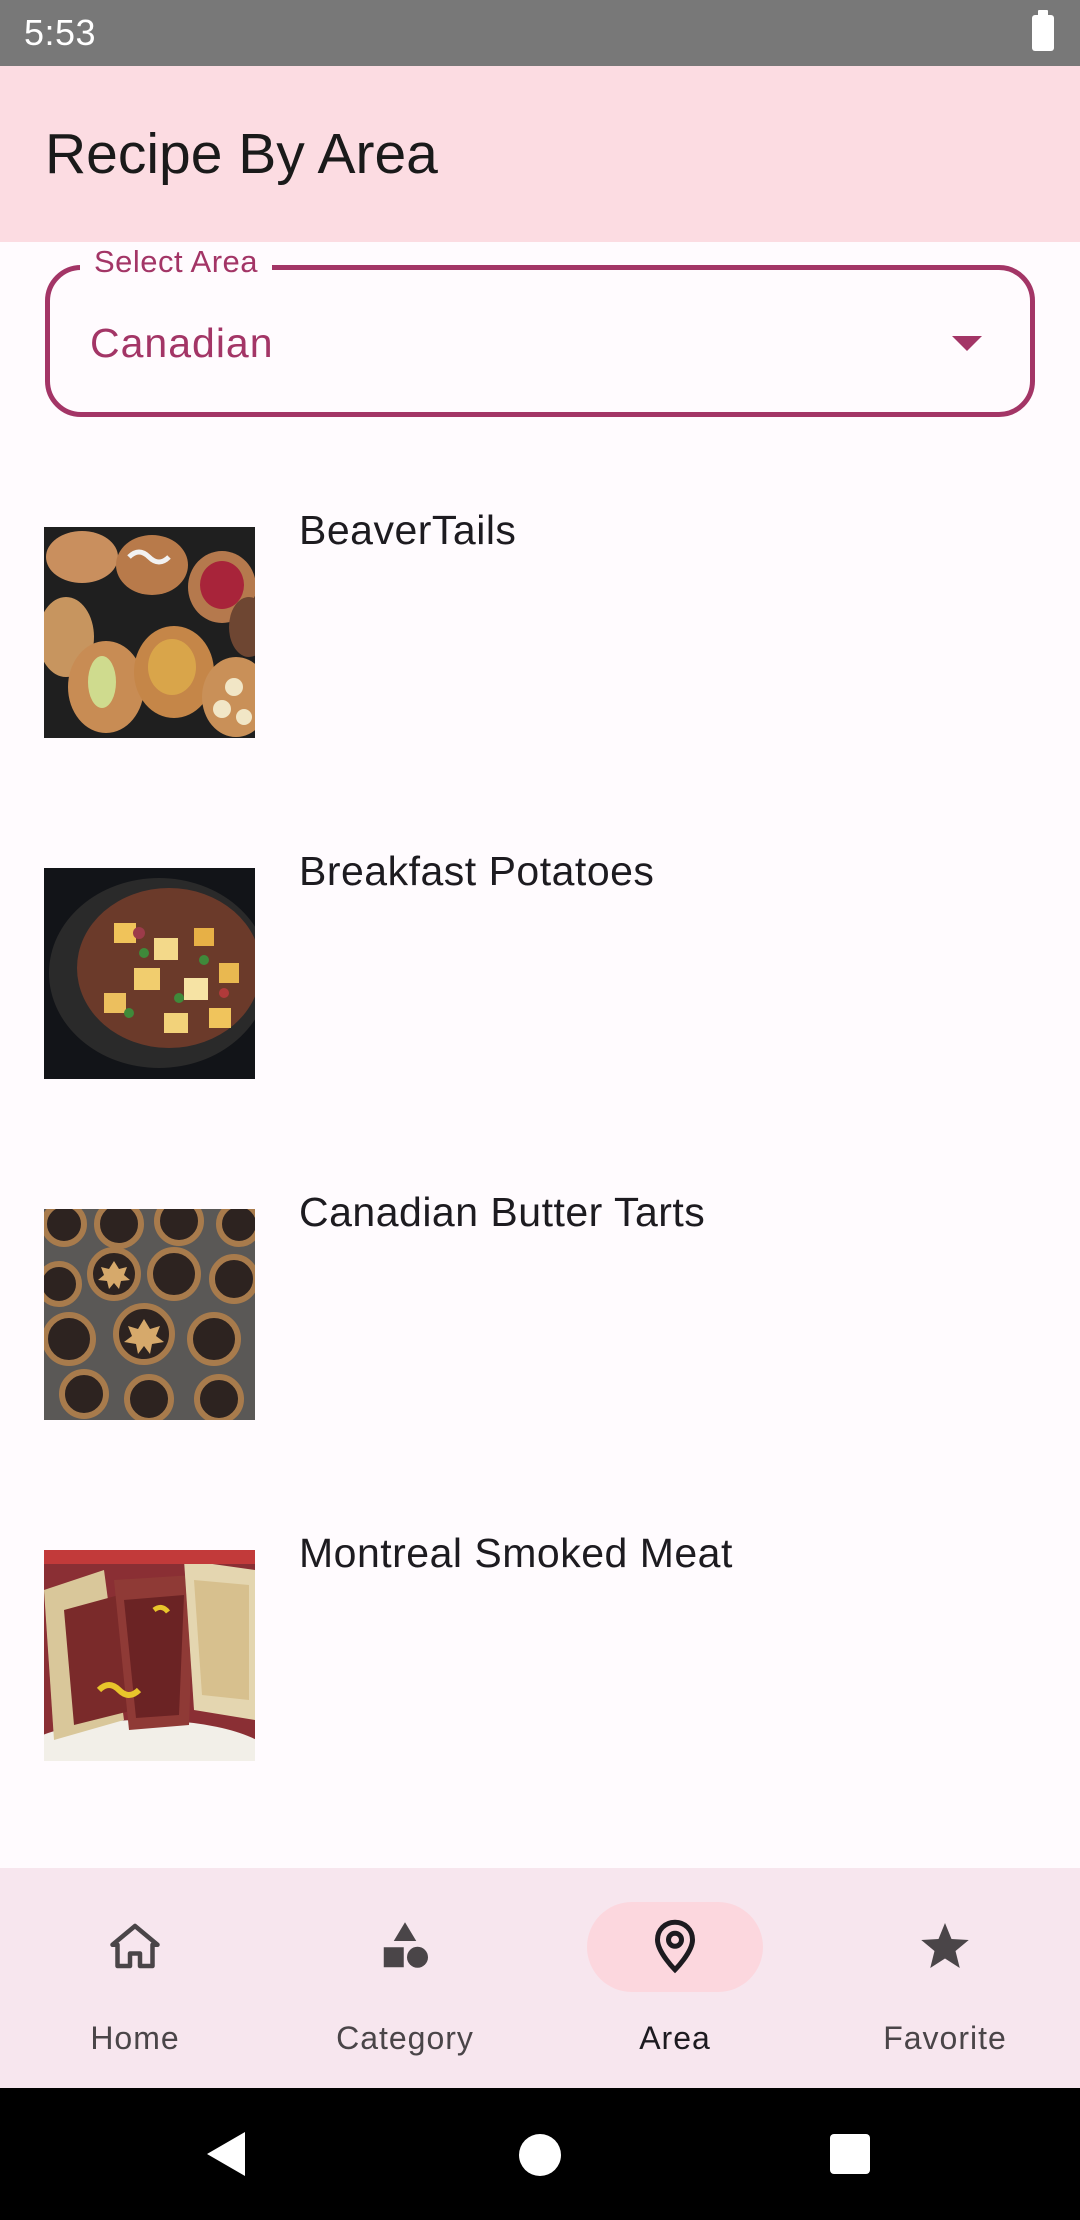 This screenshot has height=2220, width=1080. Describe the element at coordinates (408, 530) in the screenshot. I see `recipe-name: BeaverTails` at that location.